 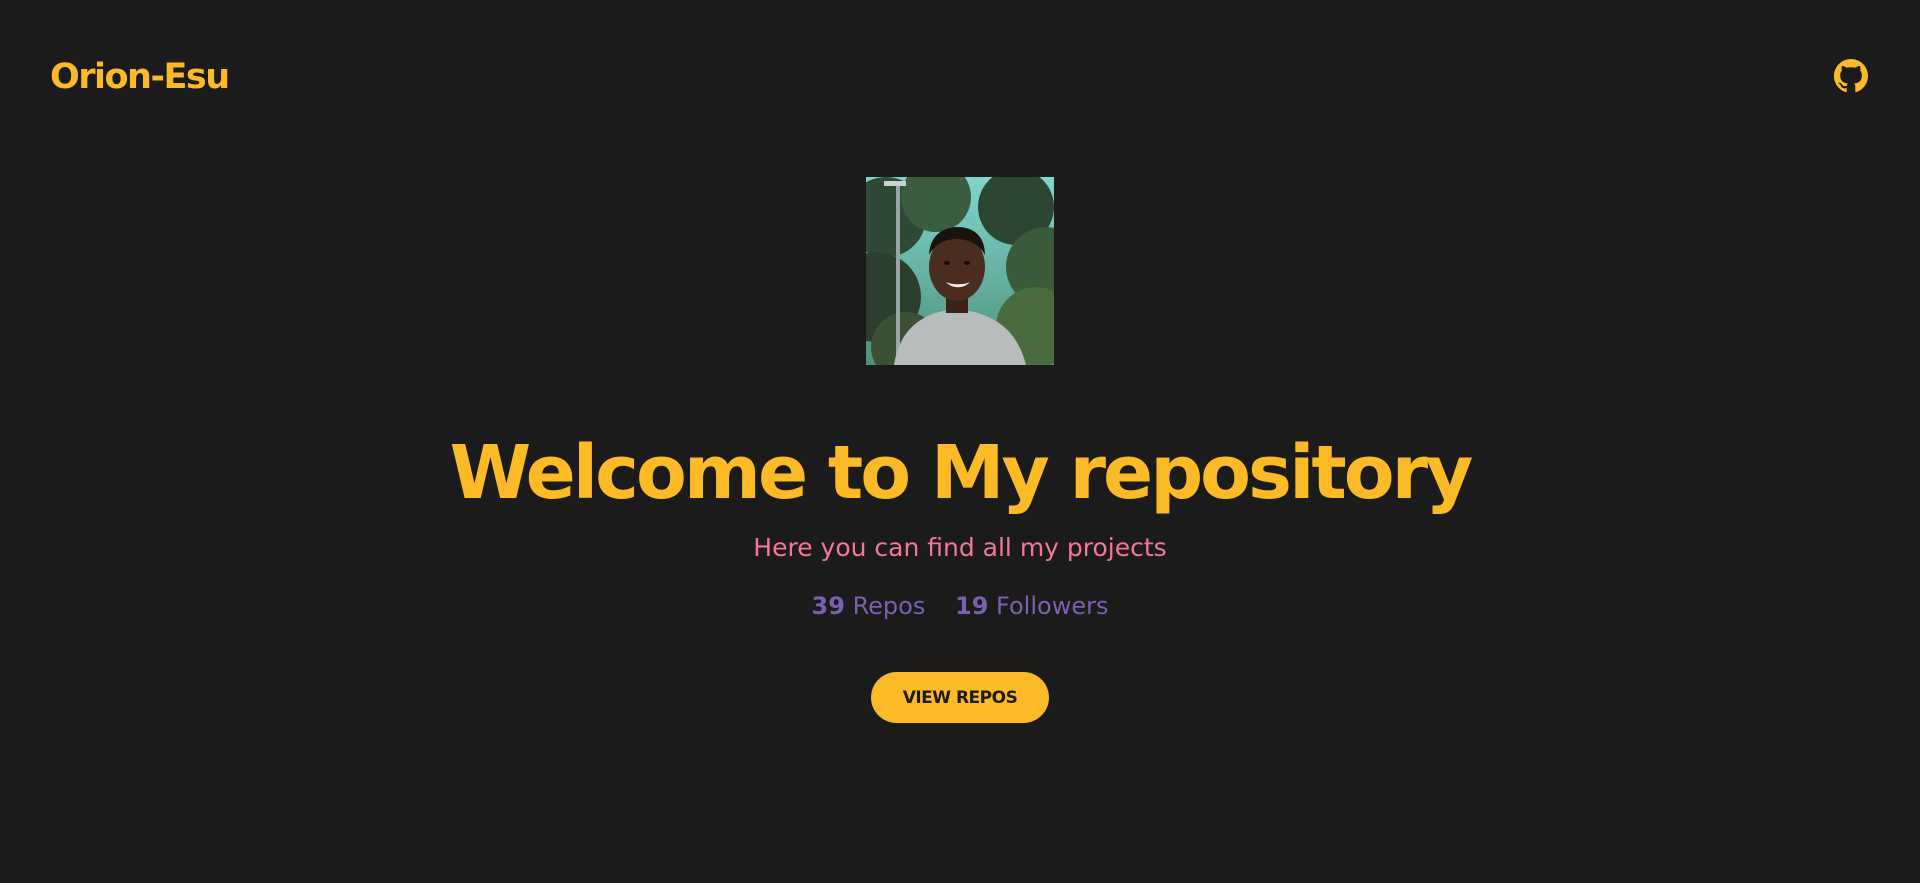 What do you see at coordinates (889, 606) in the screenshot?
I see `repos-label: Repos` at bounding box center [889, 606].